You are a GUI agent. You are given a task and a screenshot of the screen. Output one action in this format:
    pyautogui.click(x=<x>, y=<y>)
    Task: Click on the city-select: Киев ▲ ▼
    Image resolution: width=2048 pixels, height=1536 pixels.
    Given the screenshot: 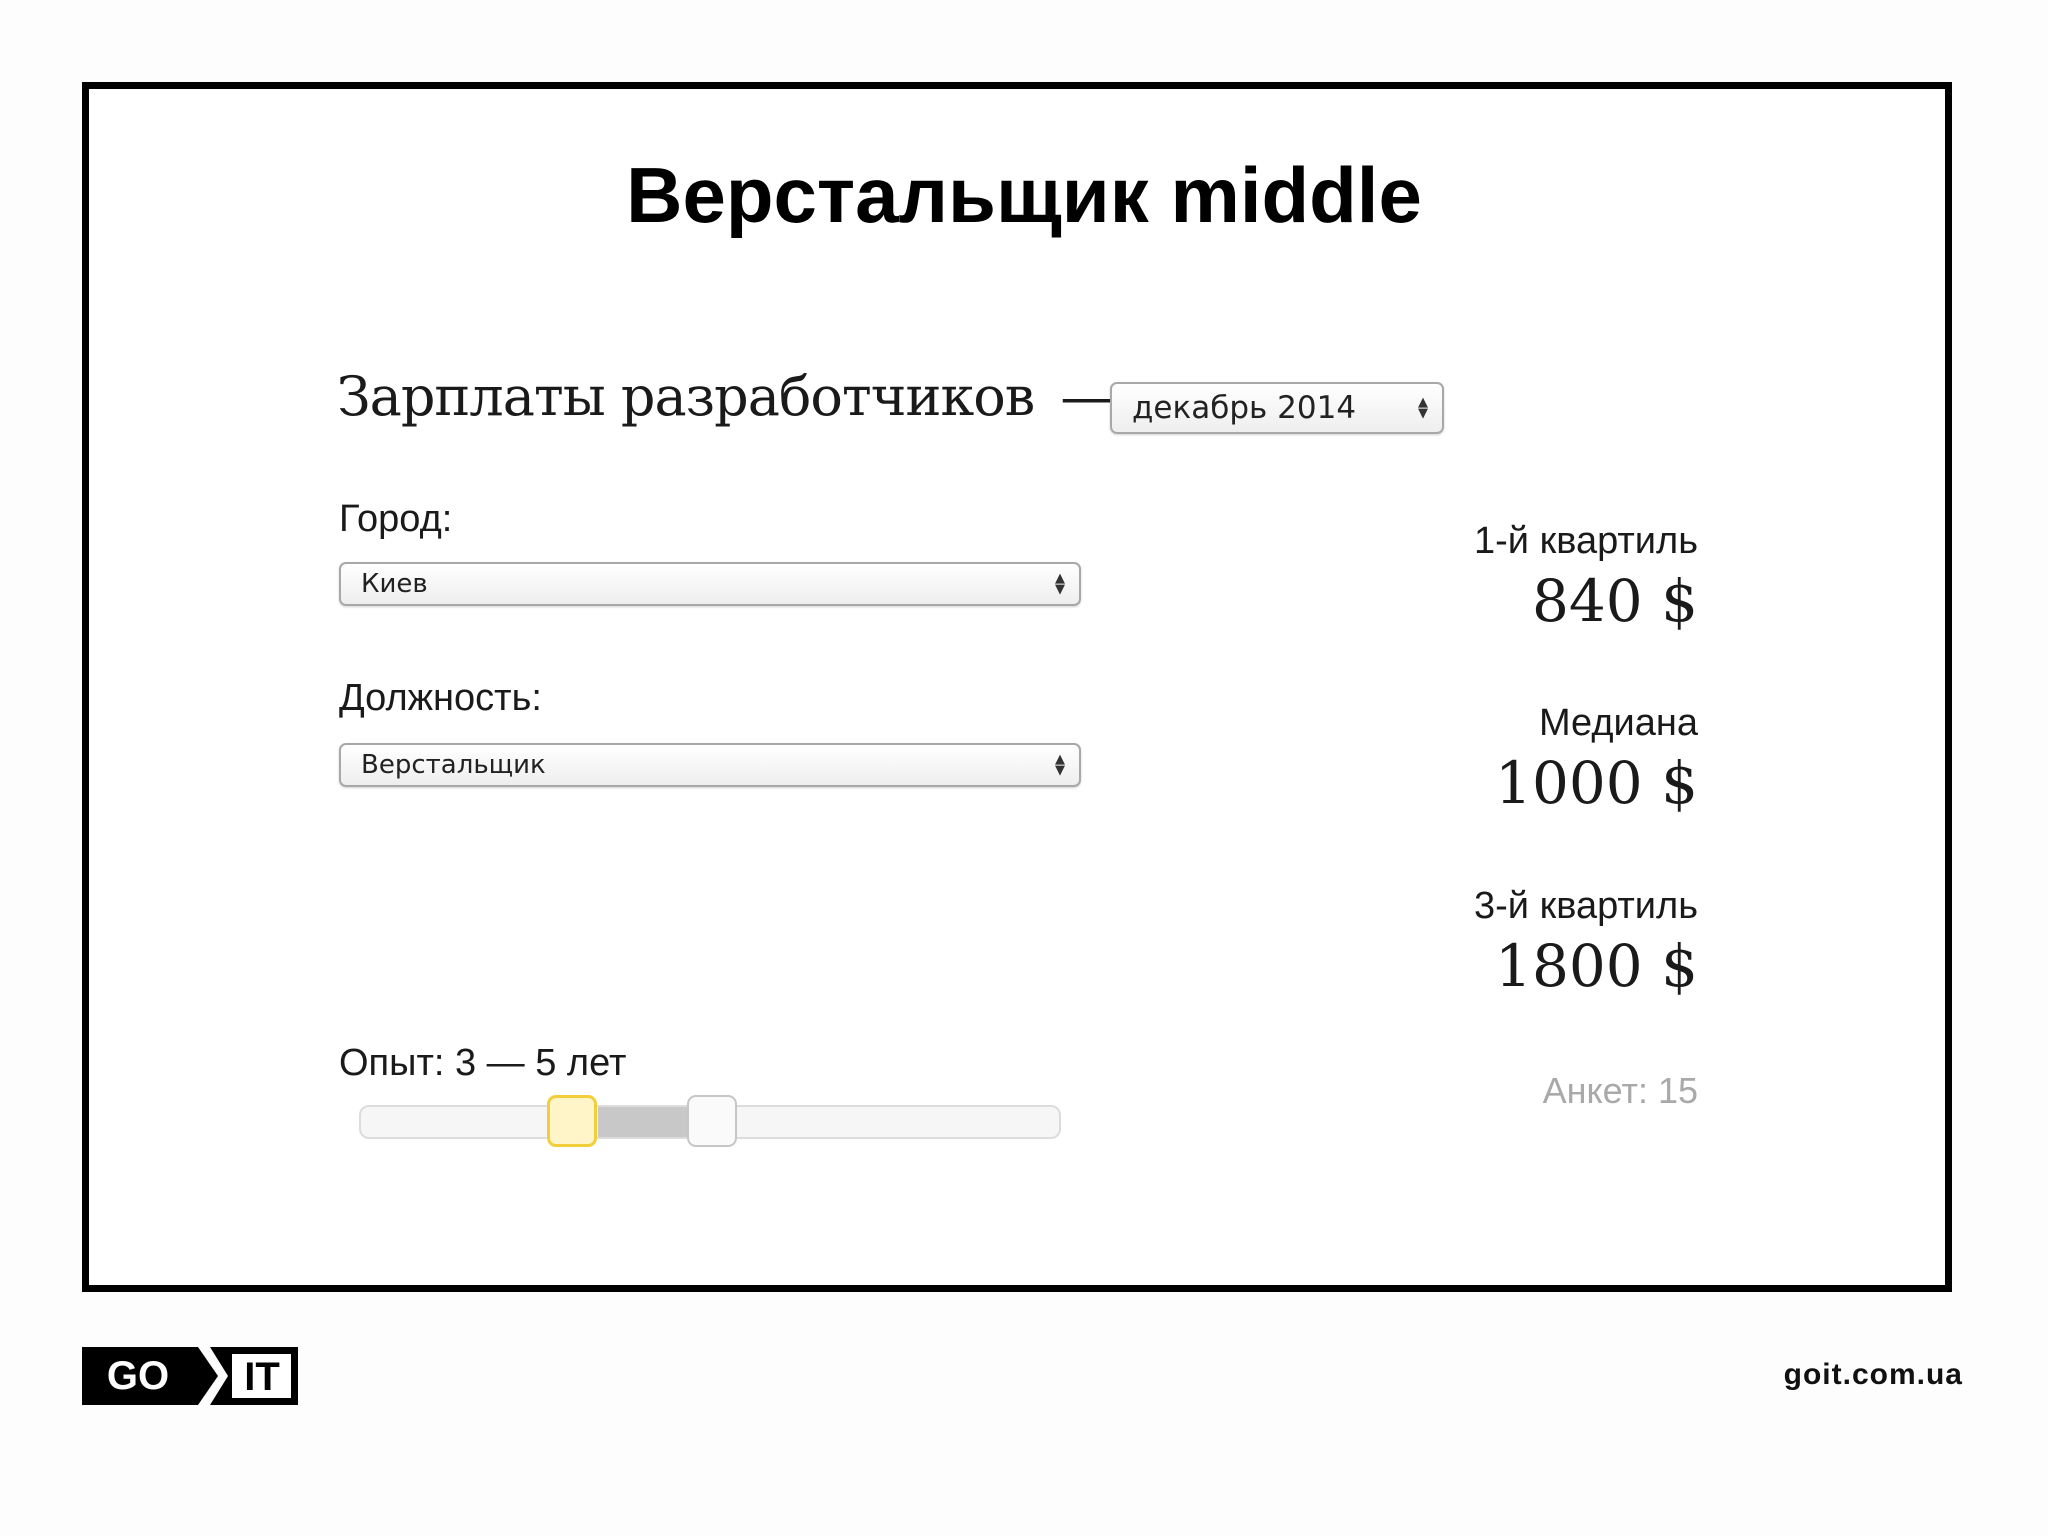 What is the action you would take?
    pyautogui.click(x=710, y=584)
    